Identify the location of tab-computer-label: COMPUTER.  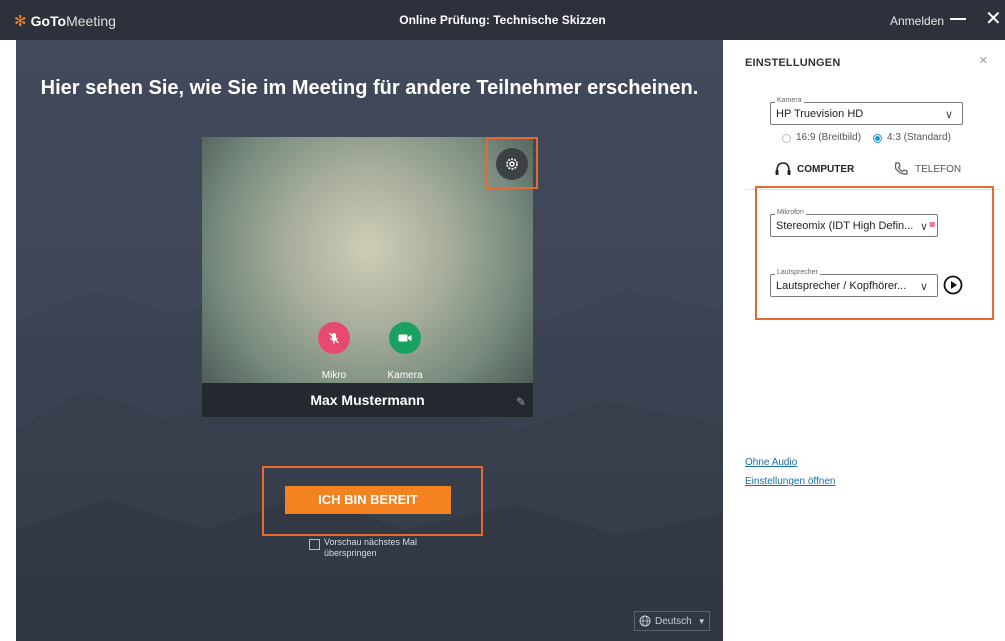
(826, 169).